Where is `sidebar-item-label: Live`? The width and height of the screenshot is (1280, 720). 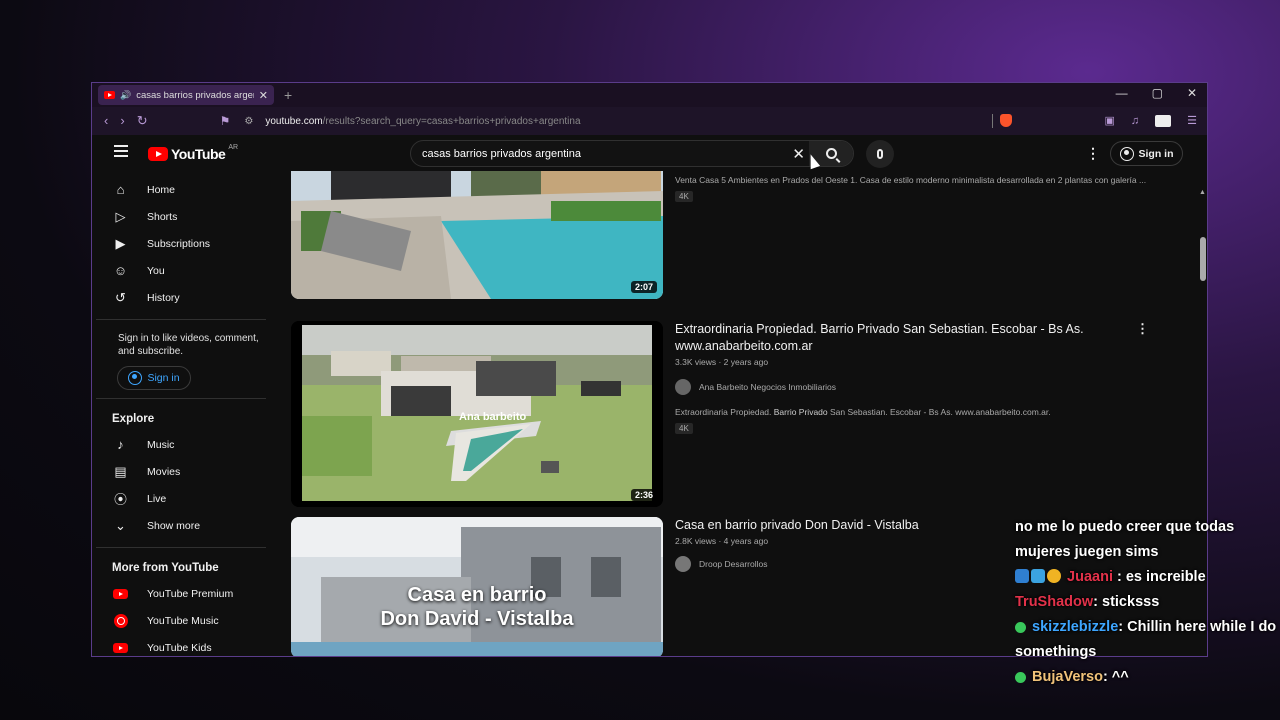 sidebar-item-label: Live is located at coordinates (157, 498).